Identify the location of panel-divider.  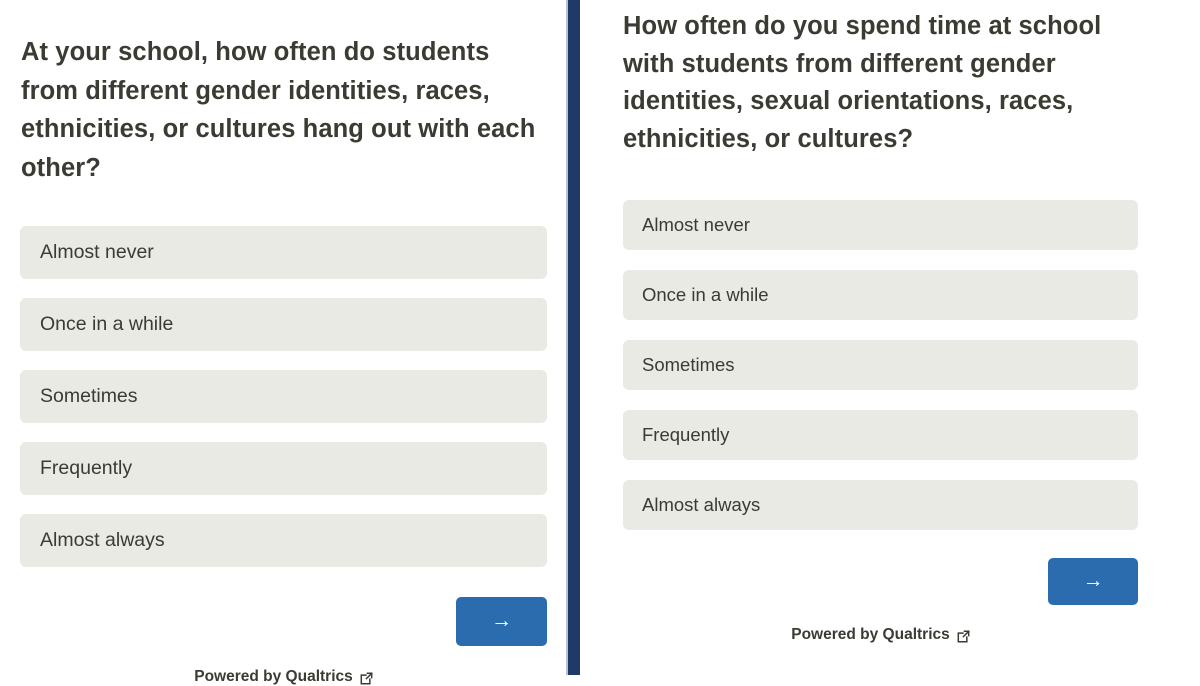
(572, 337).